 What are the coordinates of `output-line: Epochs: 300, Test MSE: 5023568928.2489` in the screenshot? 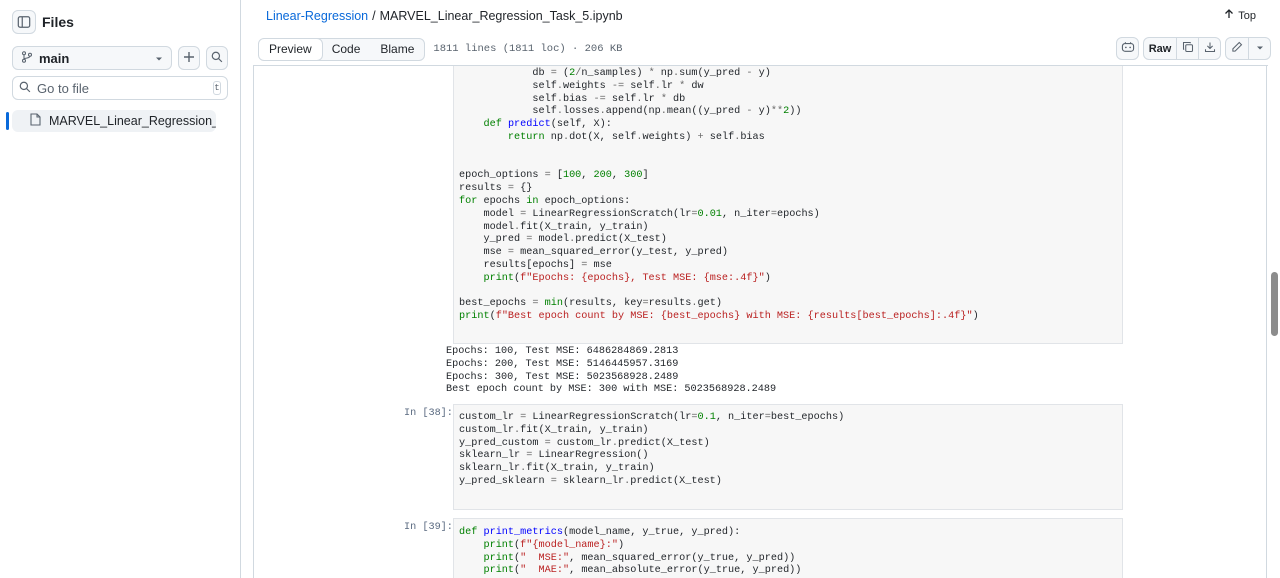 It's located at (562, 377).